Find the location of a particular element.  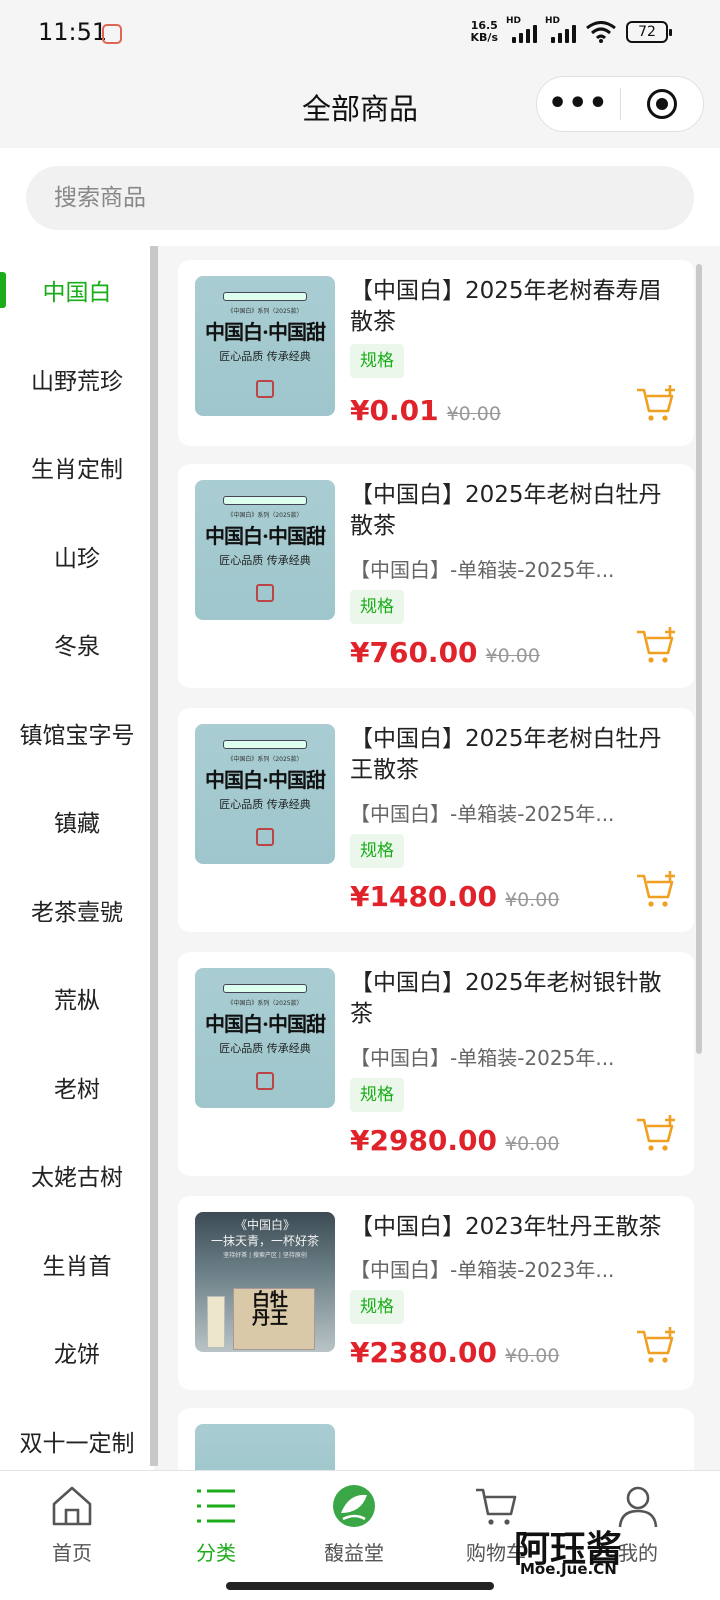

sidebar-item-laoshu: 老树 is located at coordinates (77, 1087).